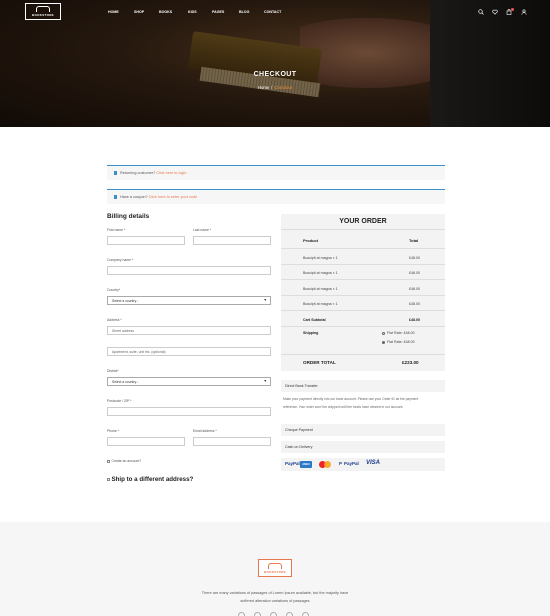 Image resolution: width=550 pixels, height=616 pixels. What do you see at coordinates (189, 411) in the screenshot?
I see `postcode-field` at bounding box center [189, 411].